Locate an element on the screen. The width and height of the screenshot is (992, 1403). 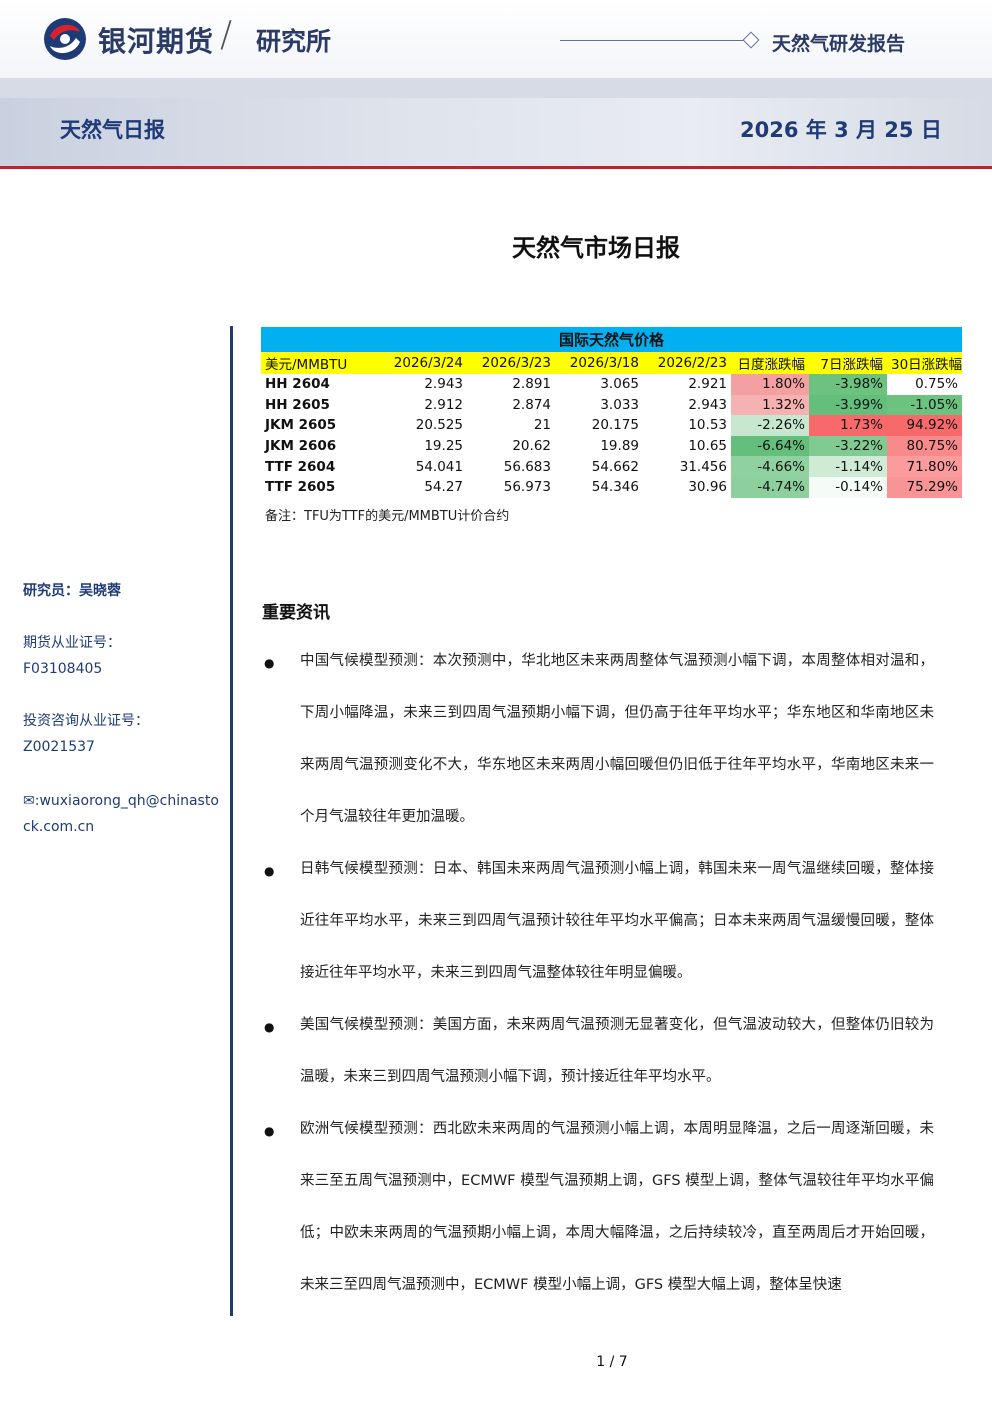
column-header: 美元/MMBTU is located at coordinates (306, 363).